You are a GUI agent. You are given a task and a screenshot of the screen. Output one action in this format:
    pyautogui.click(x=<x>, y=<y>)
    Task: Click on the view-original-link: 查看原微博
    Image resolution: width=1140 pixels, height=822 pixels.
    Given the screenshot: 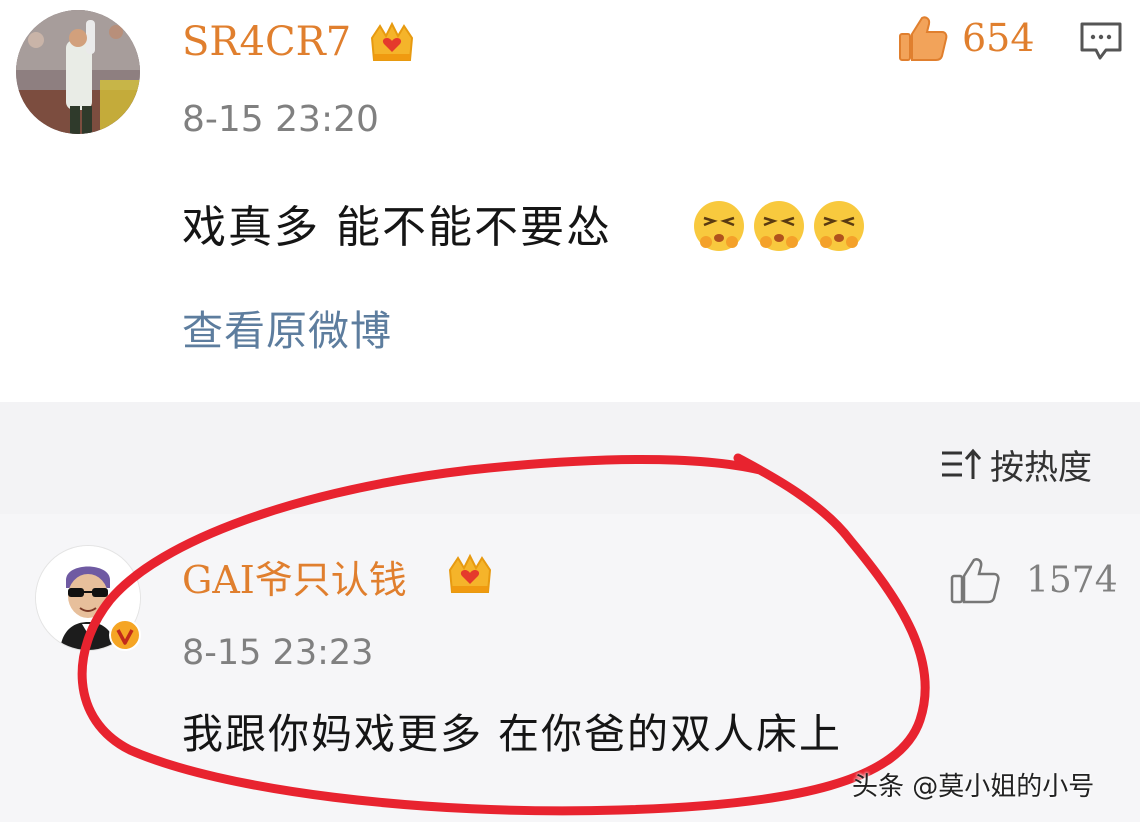 What is the action you would take?
    pyautogui.click(x=287, y=331)
    